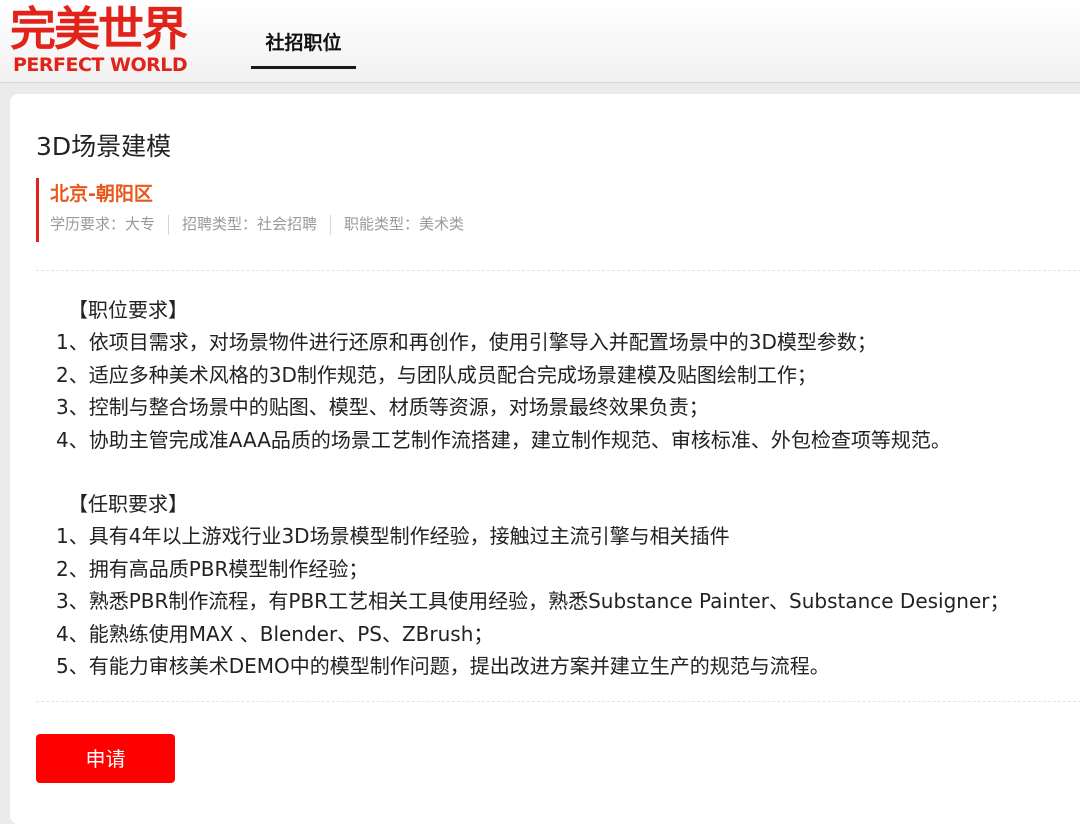 The height and width of the screenshot is (824, 1080). Describe the element at coordinates (250, 224) in the screenshot. I see `recruitment-type: 招聘类型：社会招聘` at that location.